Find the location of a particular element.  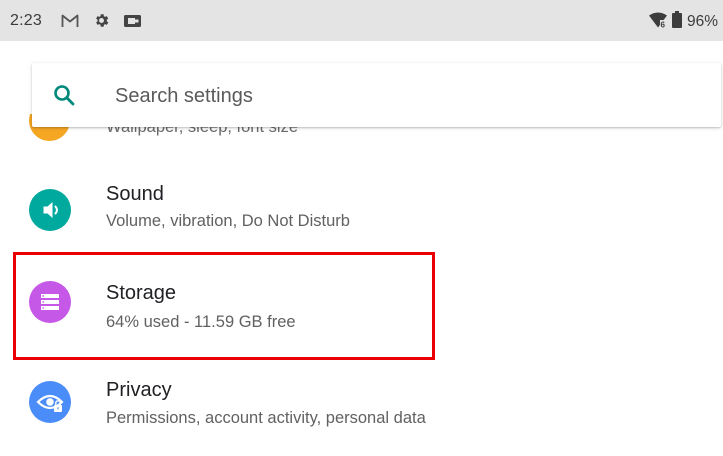

gear-icon is located at coordinates (101, 23).